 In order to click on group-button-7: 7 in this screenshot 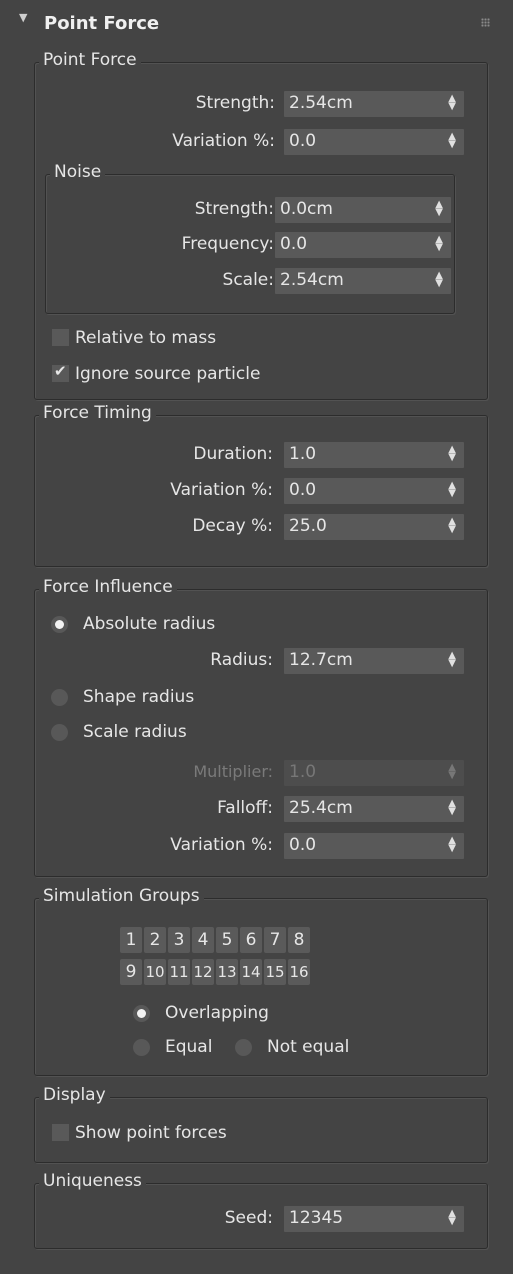, I will do `click(275, 940)`.